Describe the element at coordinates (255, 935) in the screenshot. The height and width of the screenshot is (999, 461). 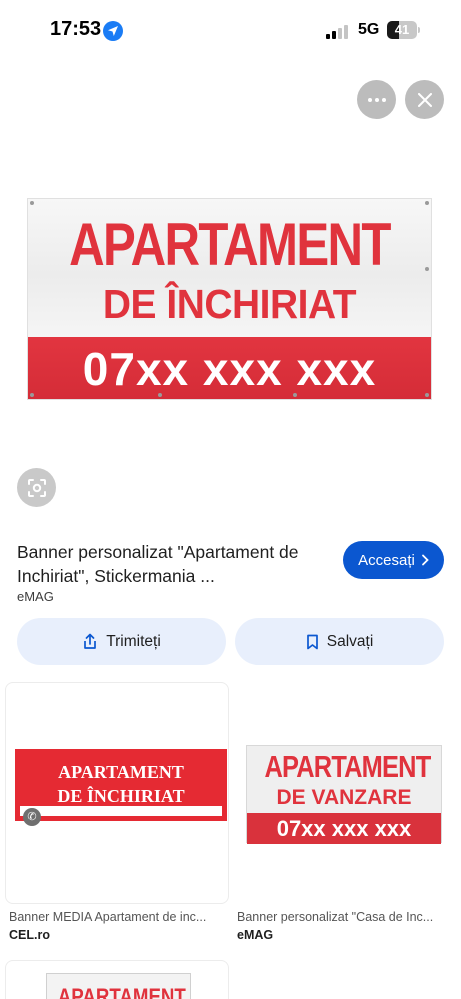
I see `related-source-2: eMAG` at that location.